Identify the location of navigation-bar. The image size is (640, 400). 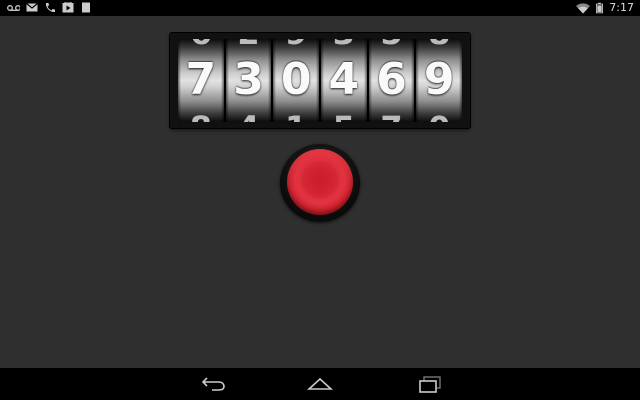
(320, 384).